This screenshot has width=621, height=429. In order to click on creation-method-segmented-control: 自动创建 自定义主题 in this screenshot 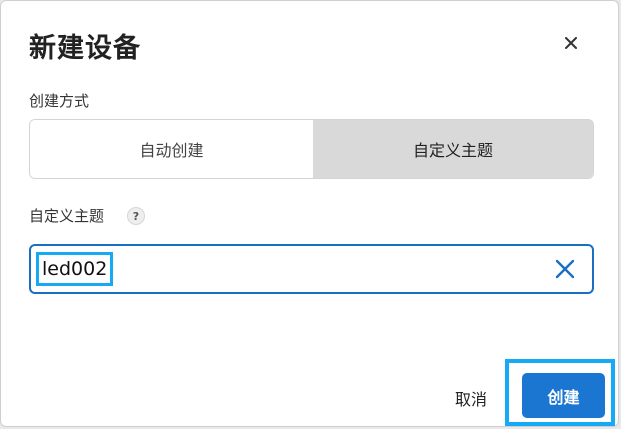, I will do `click(311, 149)`.